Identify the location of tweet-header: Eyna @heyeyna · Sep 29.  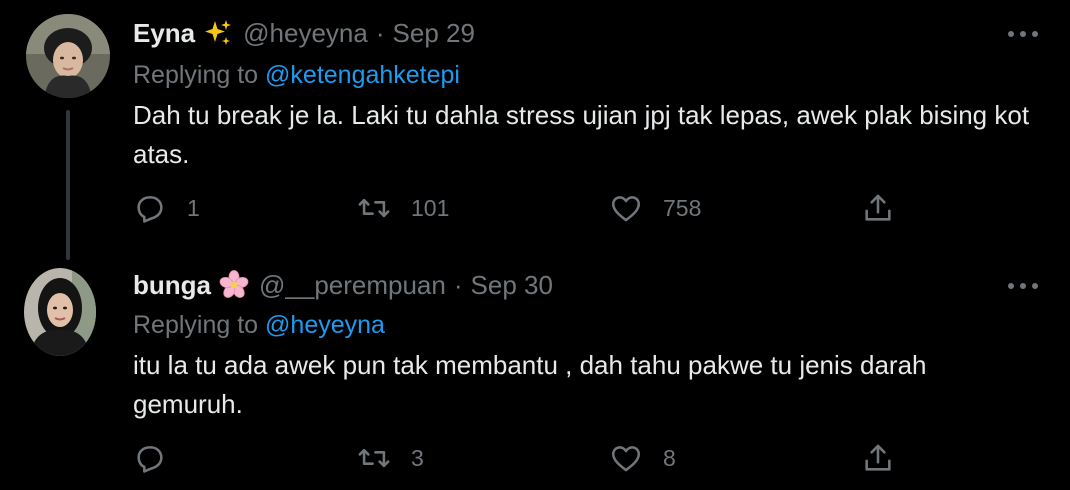
(304, 33).